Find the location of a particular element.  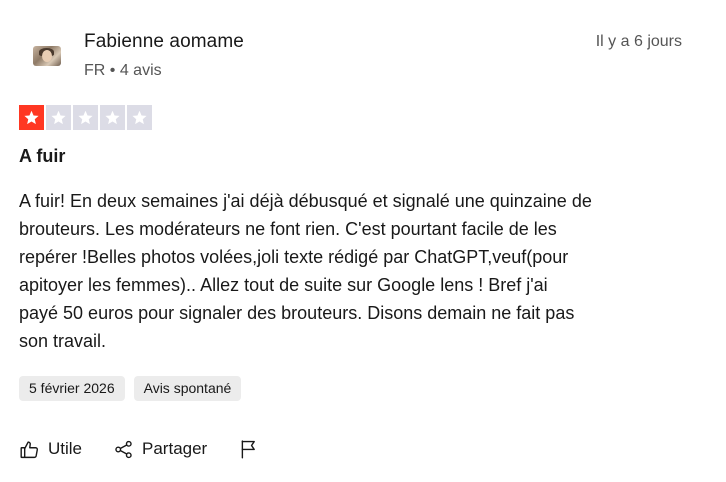

avatar is located at coordinates (47, 56).